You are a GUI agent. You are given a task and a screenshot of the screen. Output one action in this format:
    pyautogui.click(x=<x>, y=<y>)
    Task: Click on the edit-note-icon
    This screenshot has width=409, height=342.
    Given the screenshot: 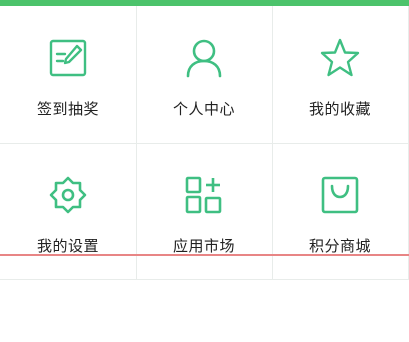 What is the action you would take?
    pyautogui.click(x=68, y=58)
    